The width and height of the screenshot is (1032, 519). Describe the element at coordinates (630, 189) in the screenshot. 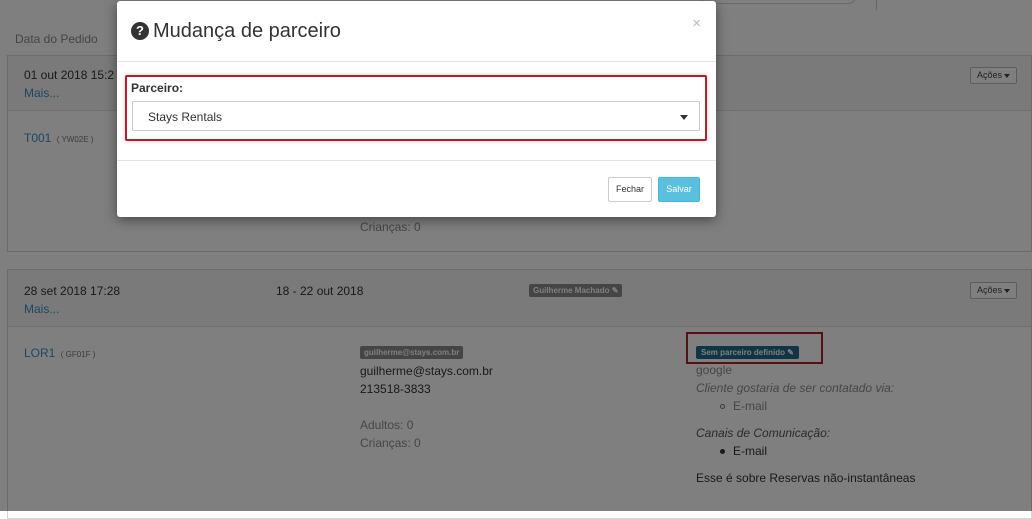

I see `close-button: Fechar` at that location.